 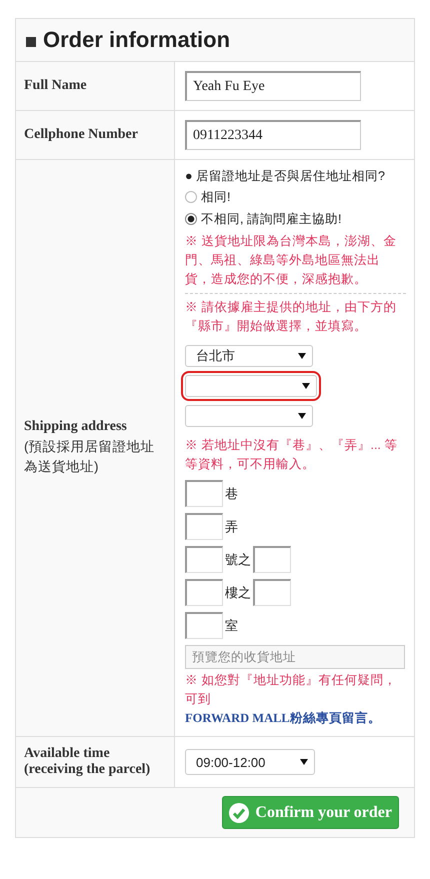 I want to click on question-text: ● 居留證地址是否與居住地址相同?, so click(x=285, y=176).